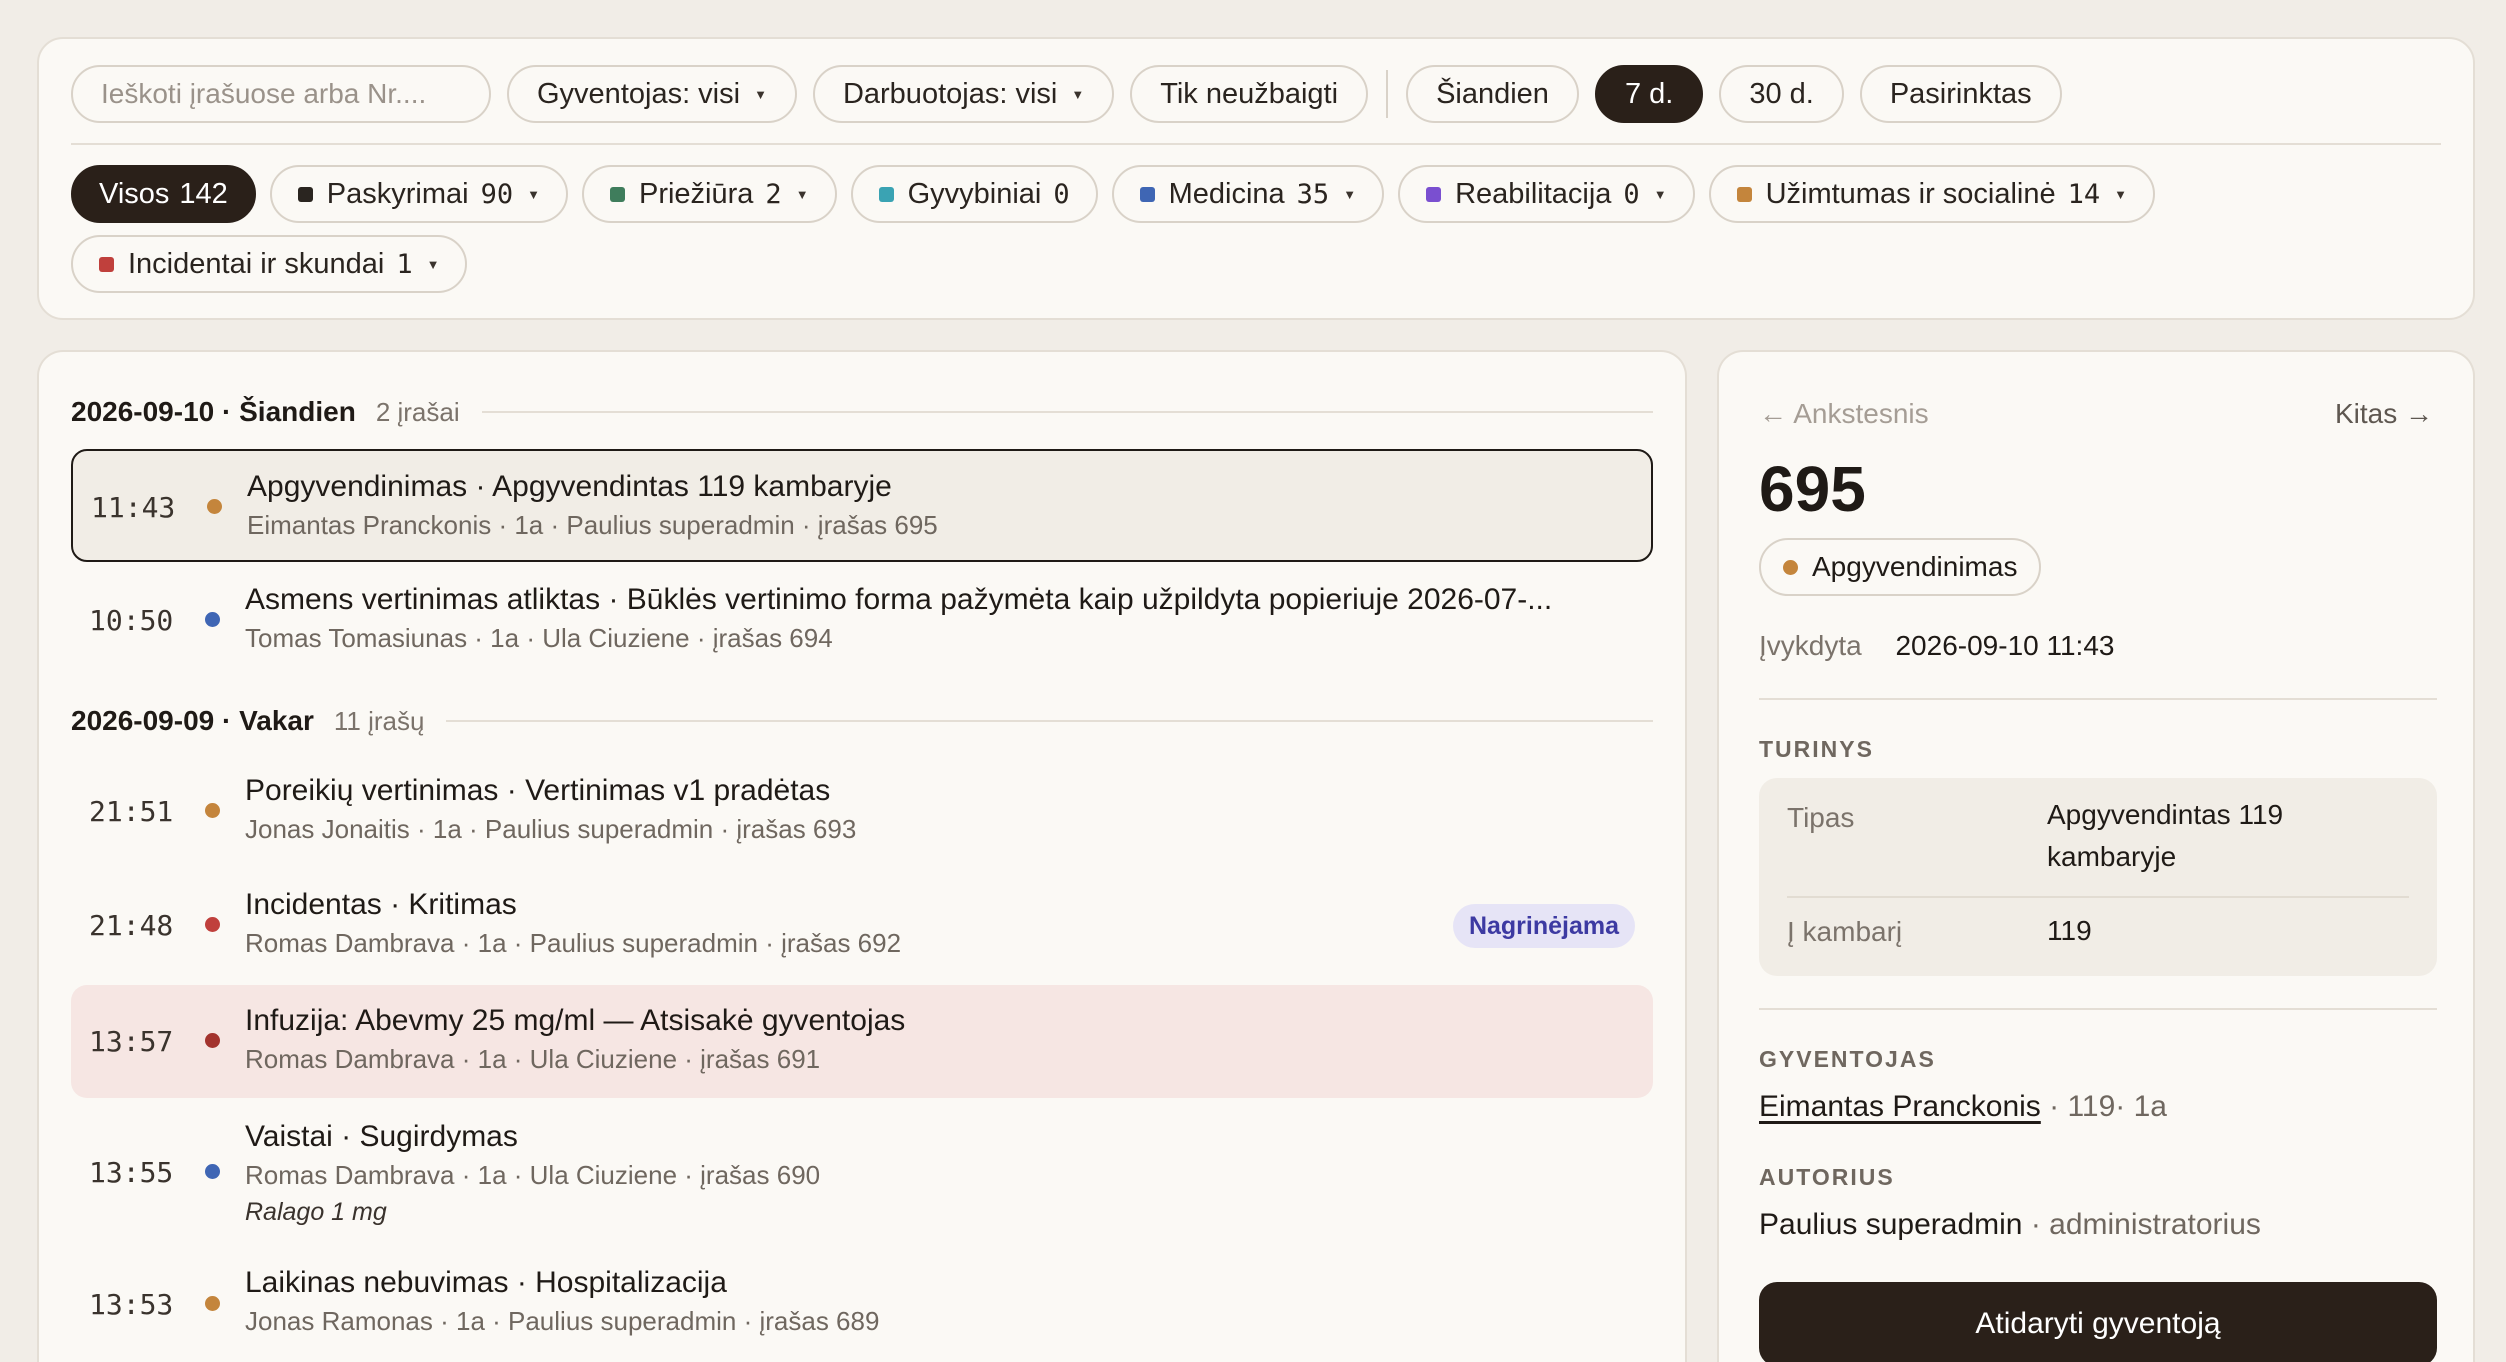  I want to click on day-date: 2026-09-10 · Šiandien, so click(213, 411).